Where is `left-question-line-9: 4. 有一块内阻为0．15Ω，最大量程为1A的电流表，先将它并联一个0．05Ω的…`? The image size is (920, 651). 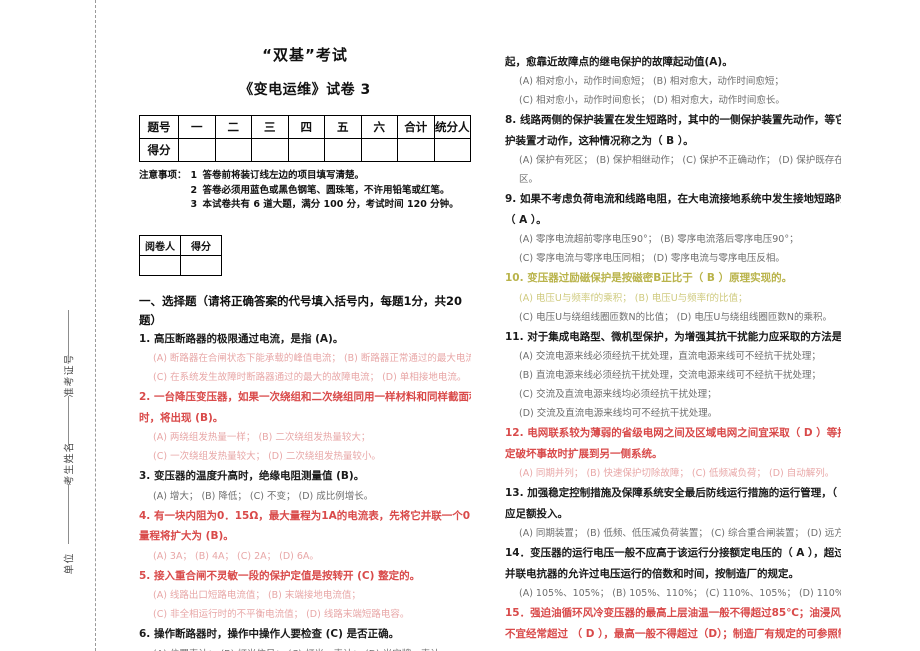
left-question-line-9: 4. 有一块内阻为0．15Ω，最大量程为1A的电流表，先将它并联一个0．05Ω的… is located at coordinates (305, 515).